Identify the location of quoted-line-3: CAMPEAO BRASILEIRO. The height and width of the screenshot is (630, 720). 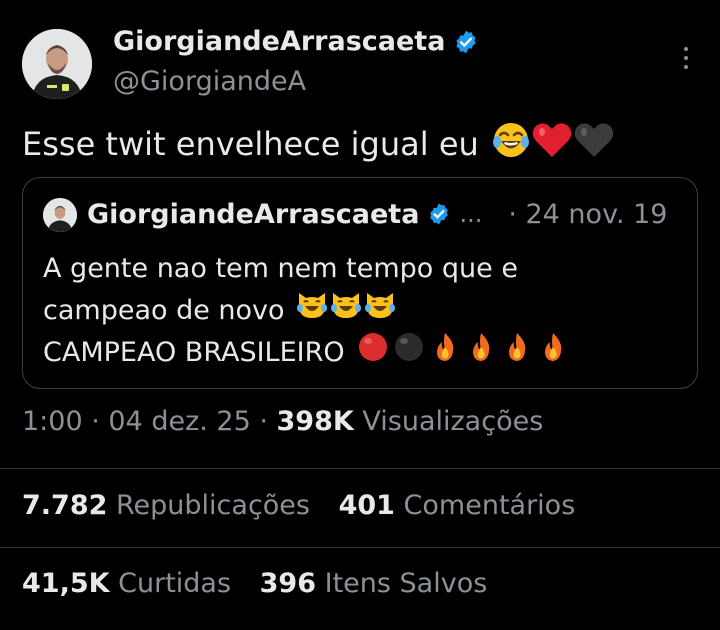
(363, 353).